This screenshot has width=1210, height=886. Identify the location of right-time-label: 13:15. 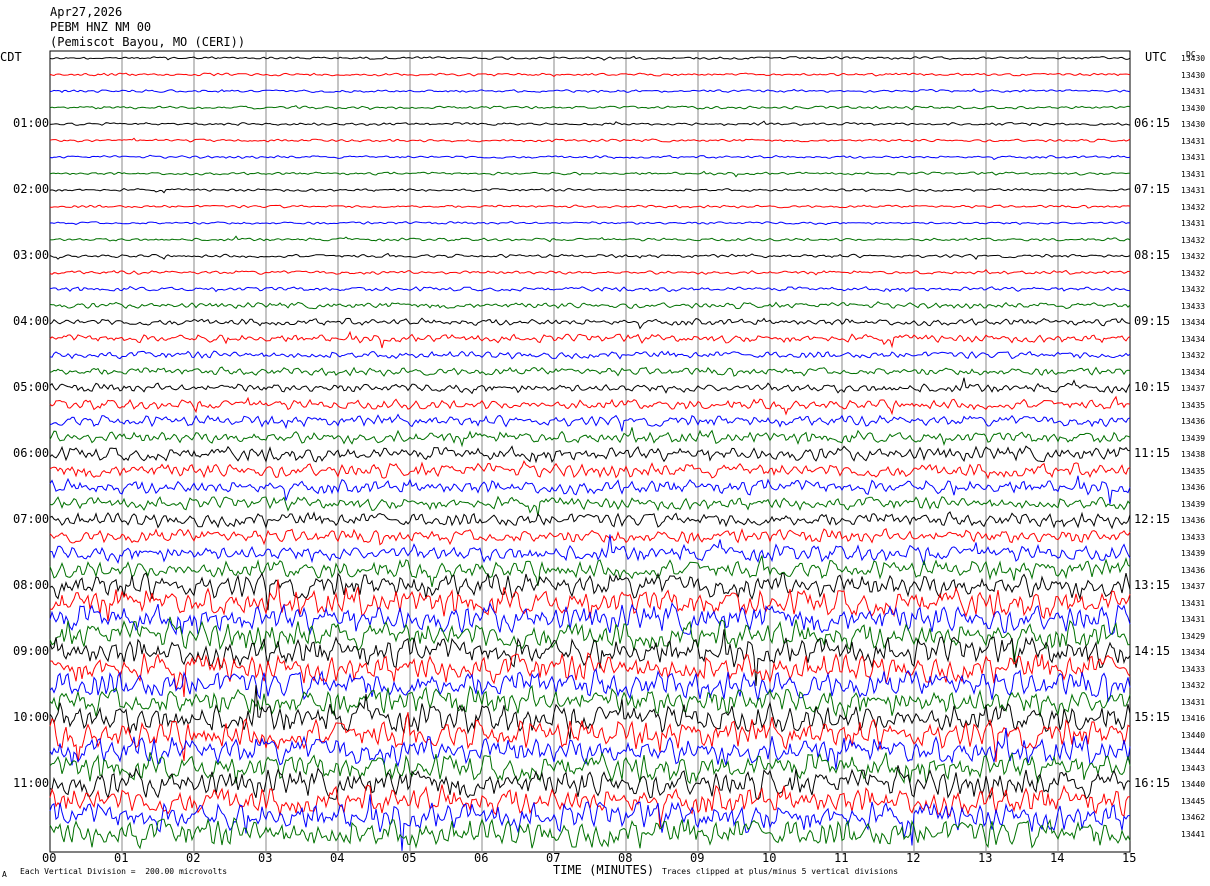
(1152, 585).